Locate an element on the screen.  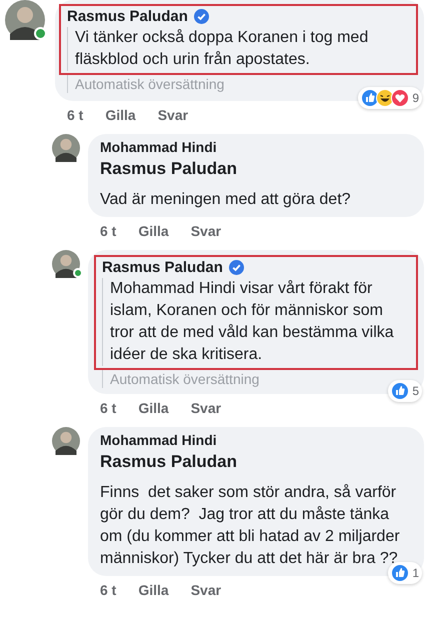
reaction-summary: 1 is located at coordinates (405, 573).